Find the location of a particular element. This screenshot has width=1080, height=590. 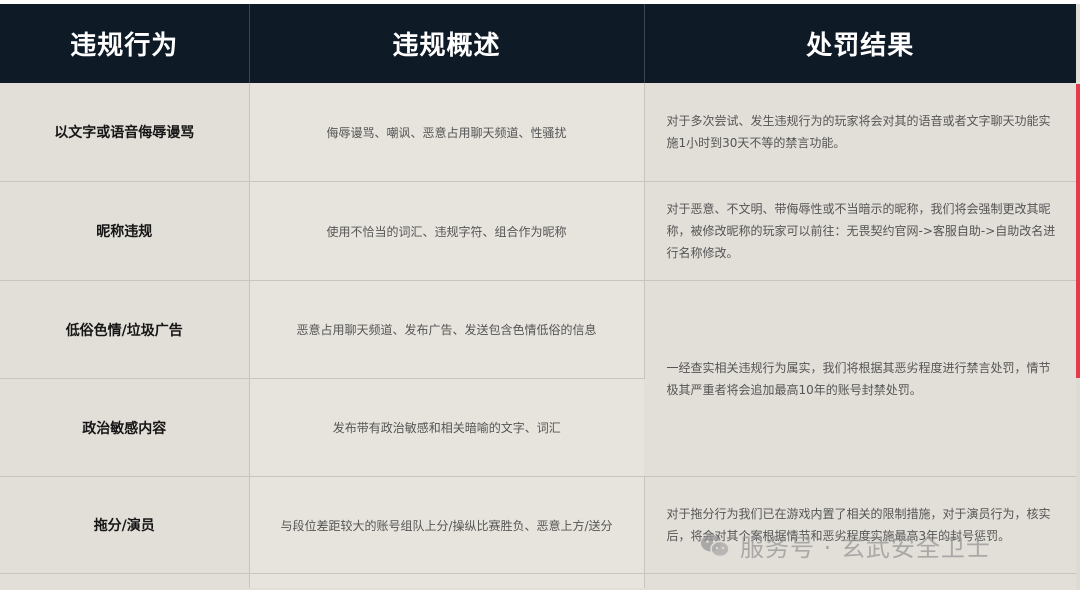

header-violation: 违规行为 is located at coordinates (125, 43).